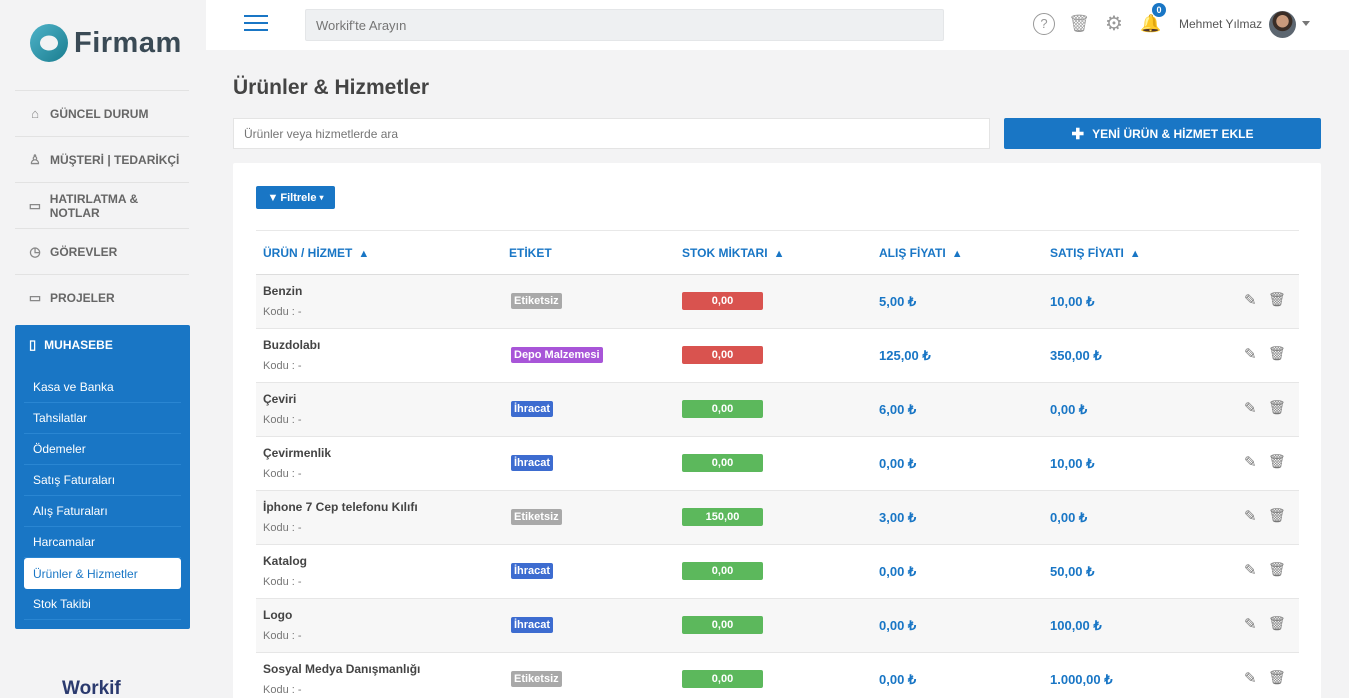 The image size is (1349, 698). Describe the element at coordinates (340, 507) in the screenshot. I see `product-name: İphone 7 Cep telefonu Kılıfı` at that location.